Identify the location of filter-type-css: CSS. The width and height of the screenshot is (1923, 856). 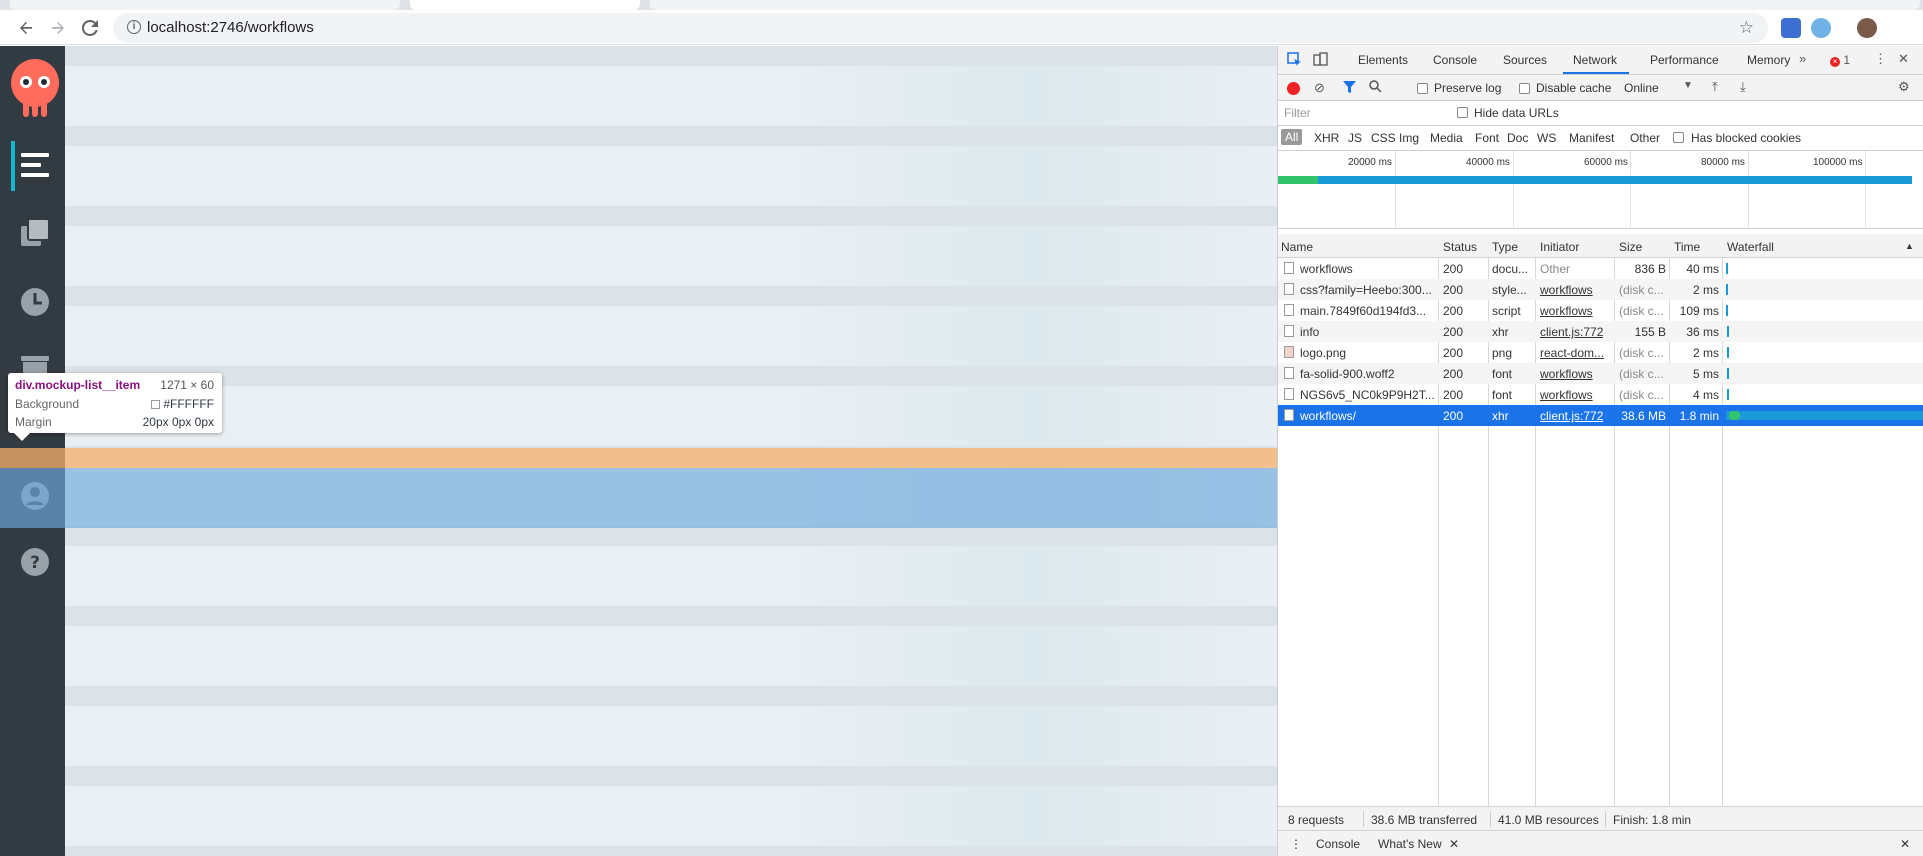
(1383, 138).